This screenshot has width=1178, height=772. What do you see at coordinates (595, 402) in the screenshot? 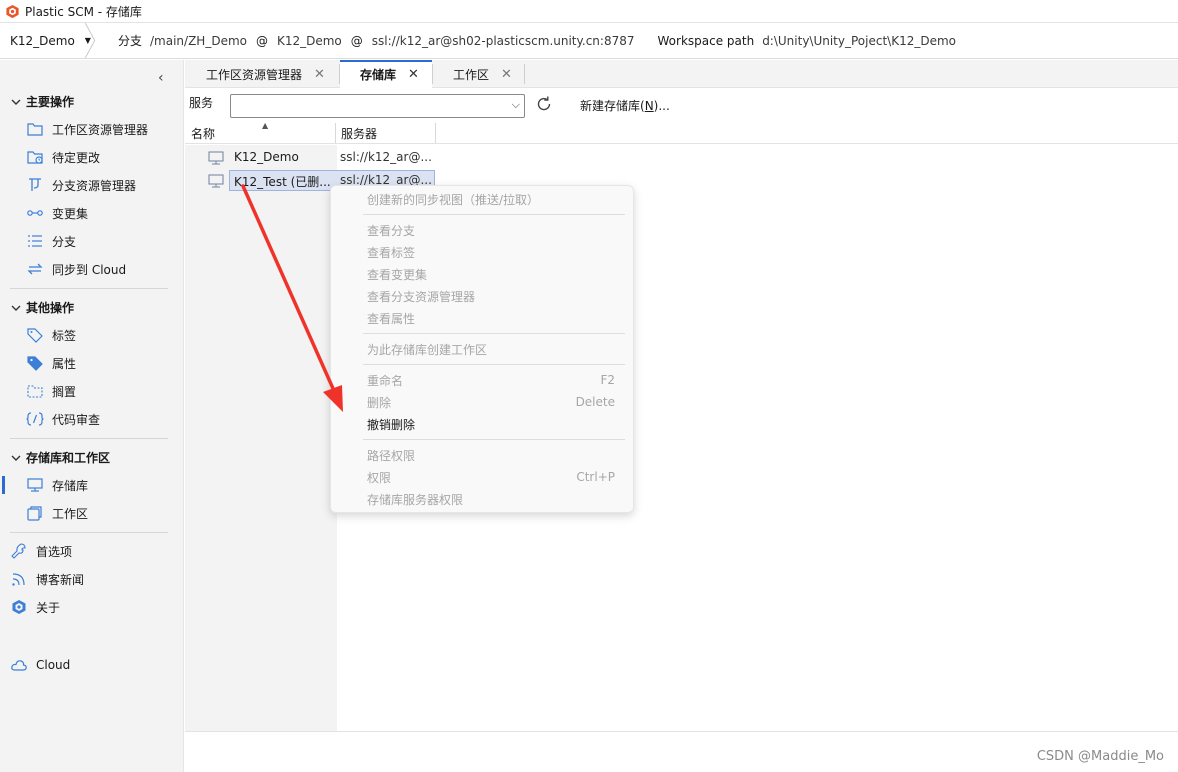
I see `menu-item-shortcut: Delete` at bounding box center [595, 402].